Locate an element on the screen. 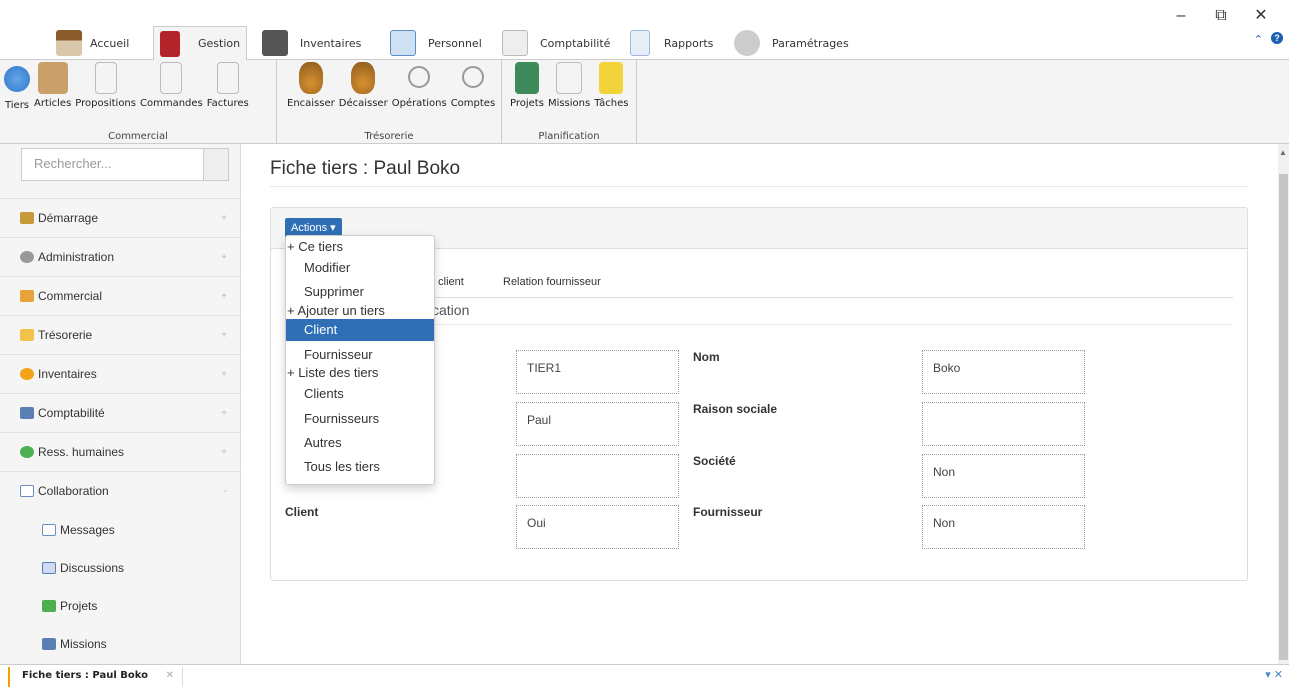 The height and width of the screenshot is (687, 1289). tab-personnel: Personnel is located at coordinates (436, 43).